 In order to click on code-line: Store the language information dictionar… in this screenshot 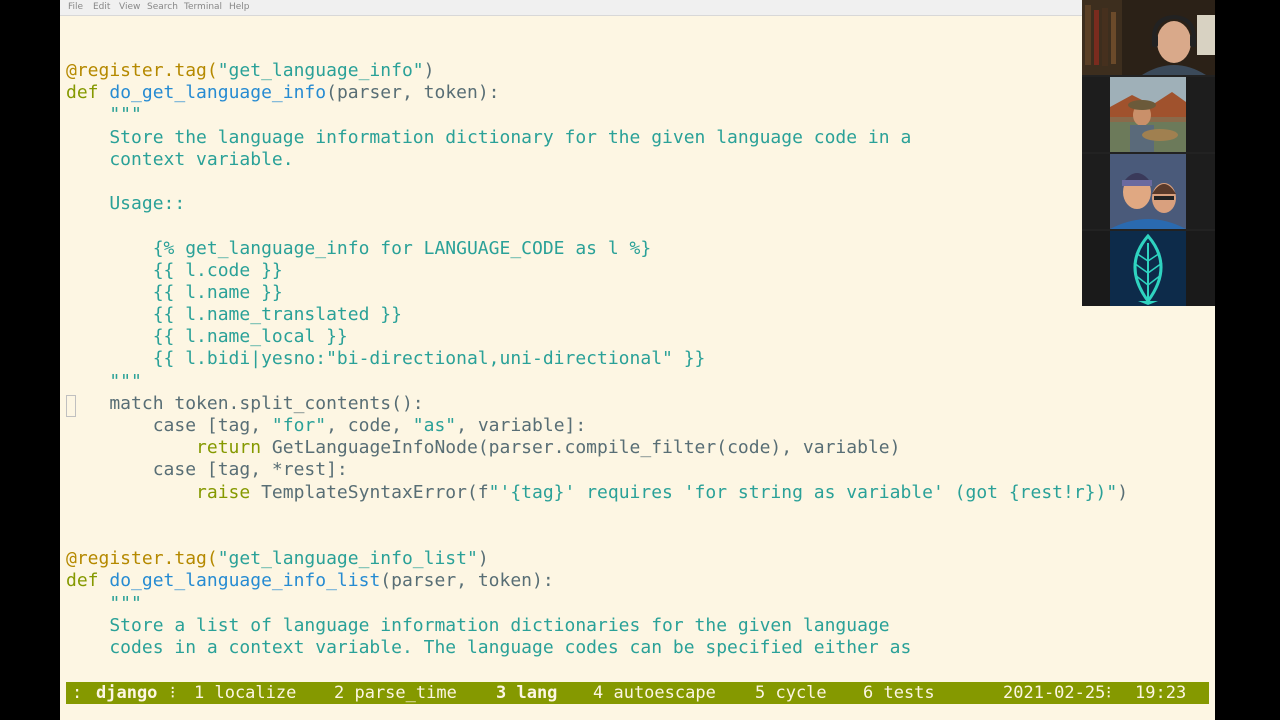, I will do `click(640, 138)`.